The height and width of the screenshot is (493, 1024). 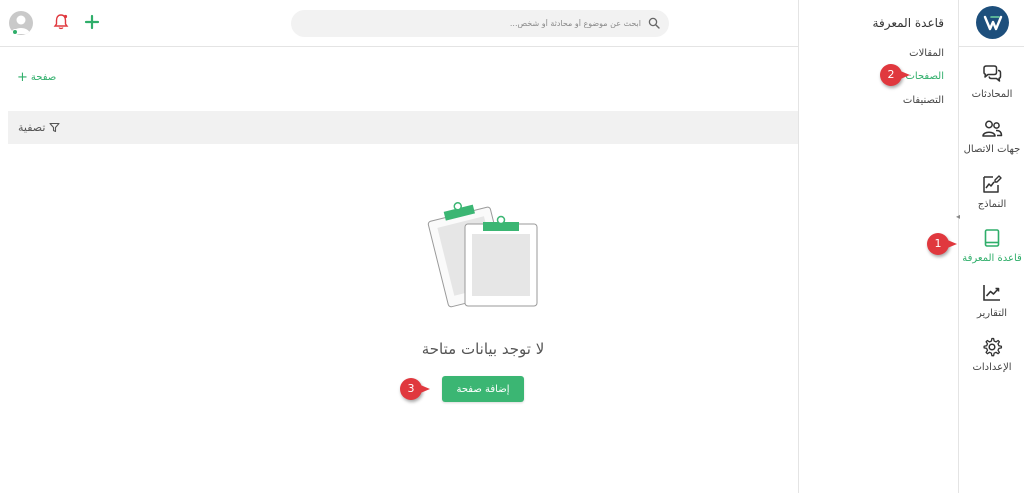 I want to click on annotation-callout-1: 1, so click(x=944, y=244).